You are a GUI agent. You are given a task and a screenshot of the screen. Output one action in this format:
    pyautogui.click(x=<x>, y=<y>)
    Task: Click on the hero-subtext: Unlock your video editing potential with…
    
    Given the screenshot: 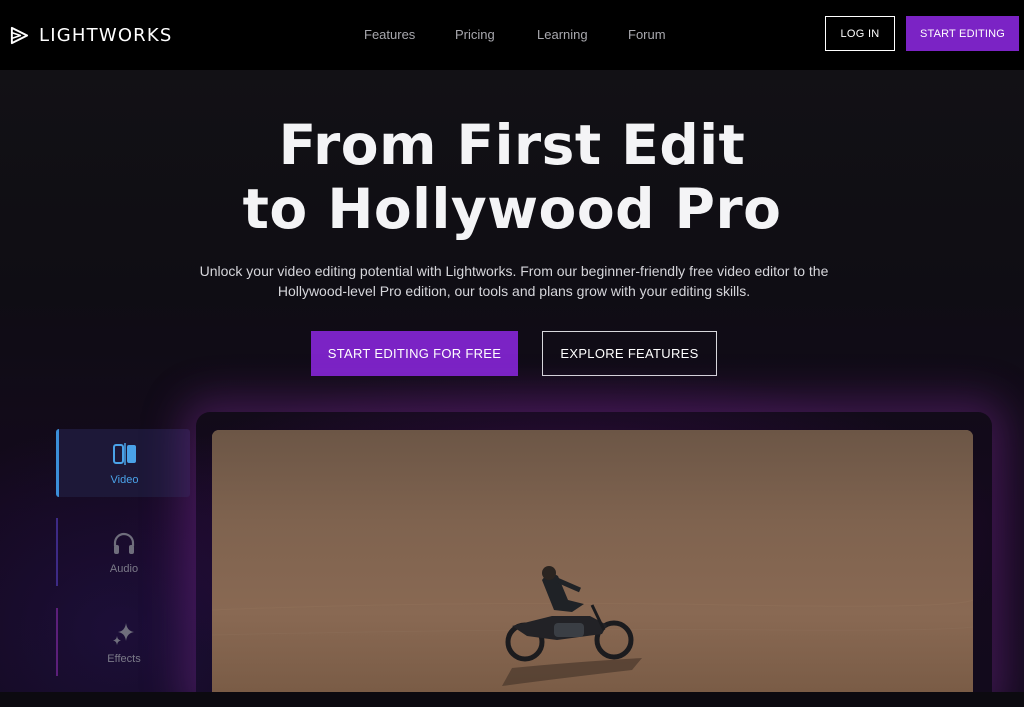 What is the action you would take?
    pyautogui.click(x=514, y=281)
    